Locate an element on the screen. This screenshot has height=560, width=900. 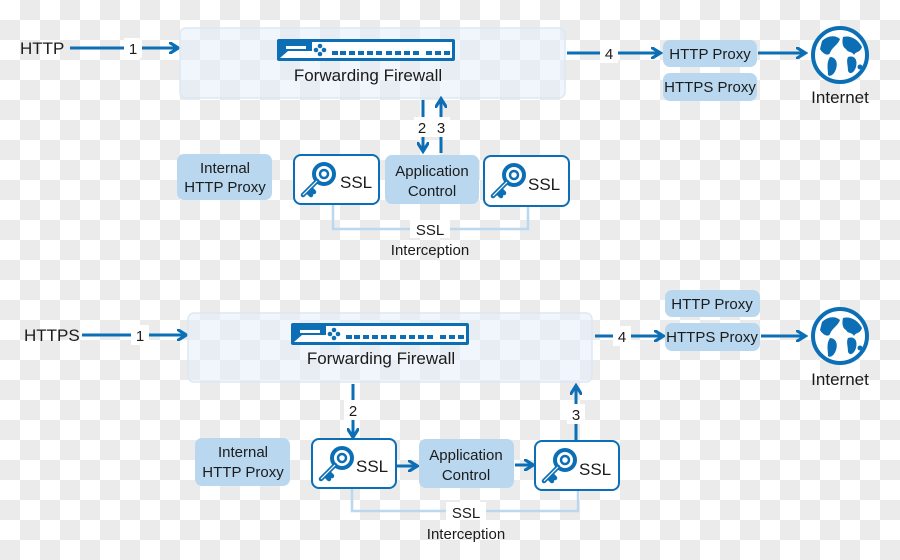
http-source-label: HTTP is located at coordinates (42, 48).